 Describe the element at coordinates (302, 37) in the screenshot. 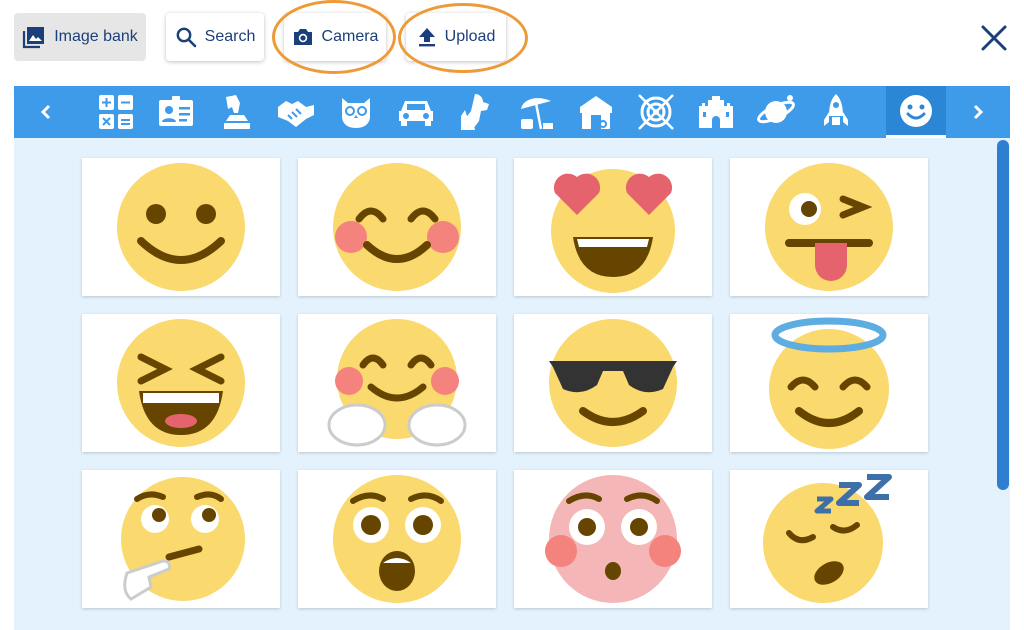

I see `camera-icon` at that location.